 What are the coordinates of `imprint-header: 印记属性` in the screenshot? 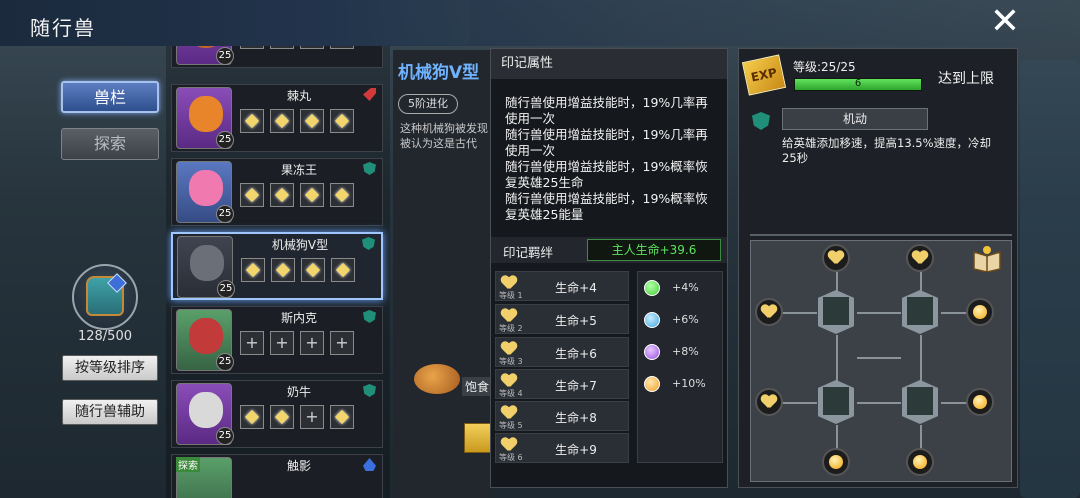 It's located at (609, 64).